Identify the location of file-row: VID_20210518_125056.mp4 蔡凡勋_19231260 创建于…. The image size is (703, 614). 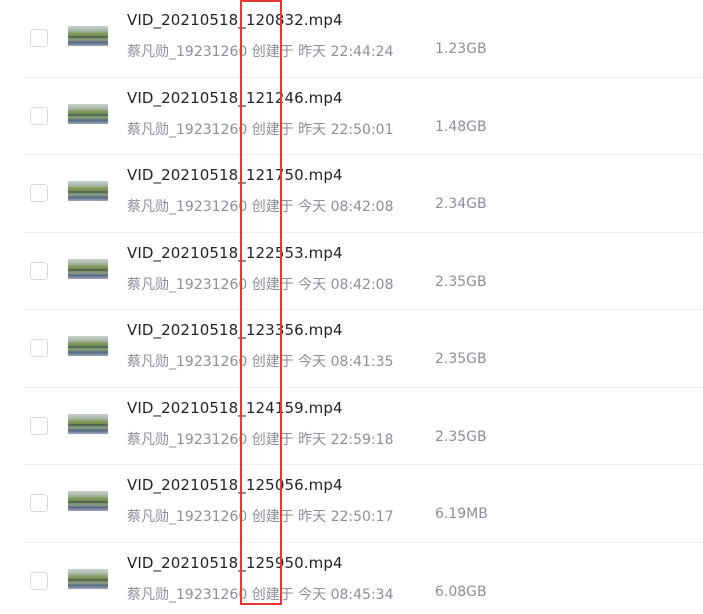
(363, 504).